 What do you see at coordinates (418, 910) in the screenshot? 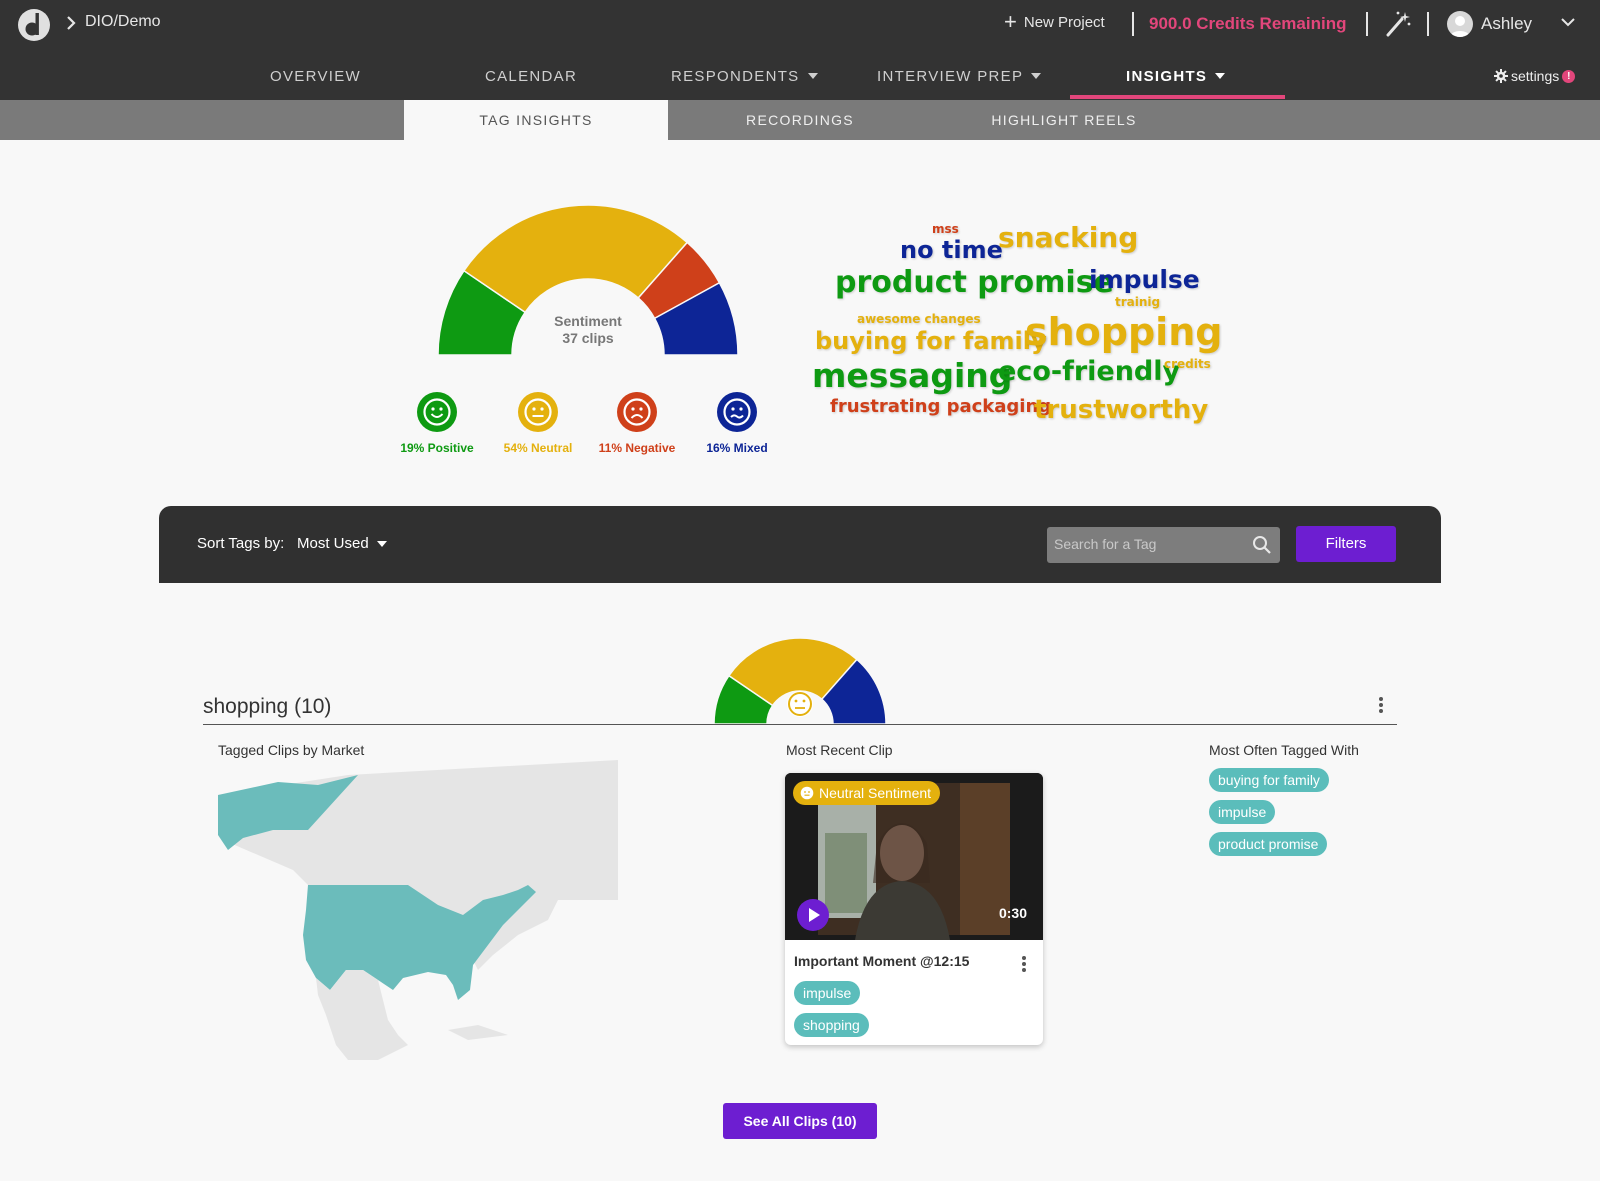
I see `market-map` at bounding box center [418, 910].